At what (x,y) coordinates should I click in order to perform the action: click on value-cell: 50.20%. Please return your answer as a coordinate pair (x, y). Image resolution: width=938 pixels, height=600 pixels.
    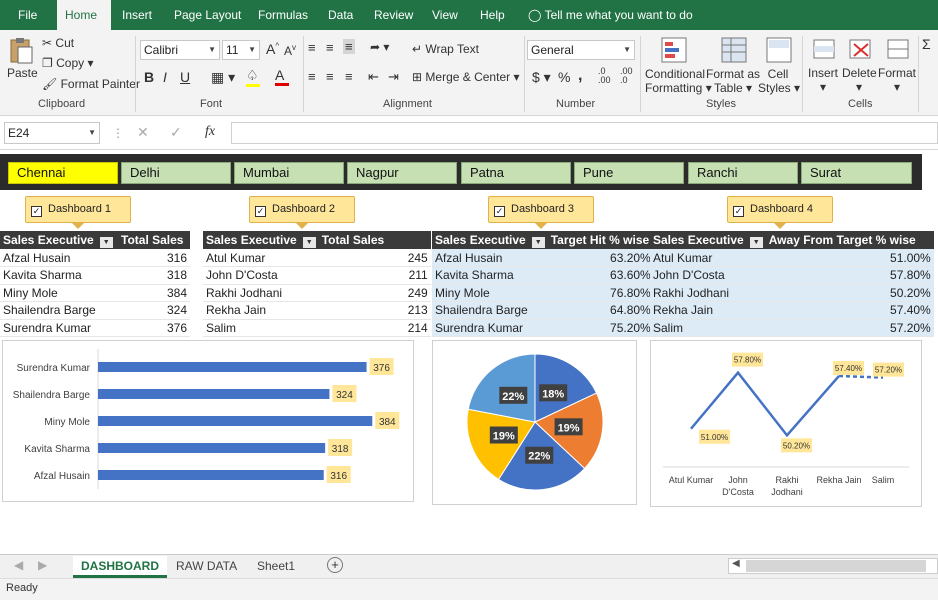
    Looking at the image, I should click on (849, 293).